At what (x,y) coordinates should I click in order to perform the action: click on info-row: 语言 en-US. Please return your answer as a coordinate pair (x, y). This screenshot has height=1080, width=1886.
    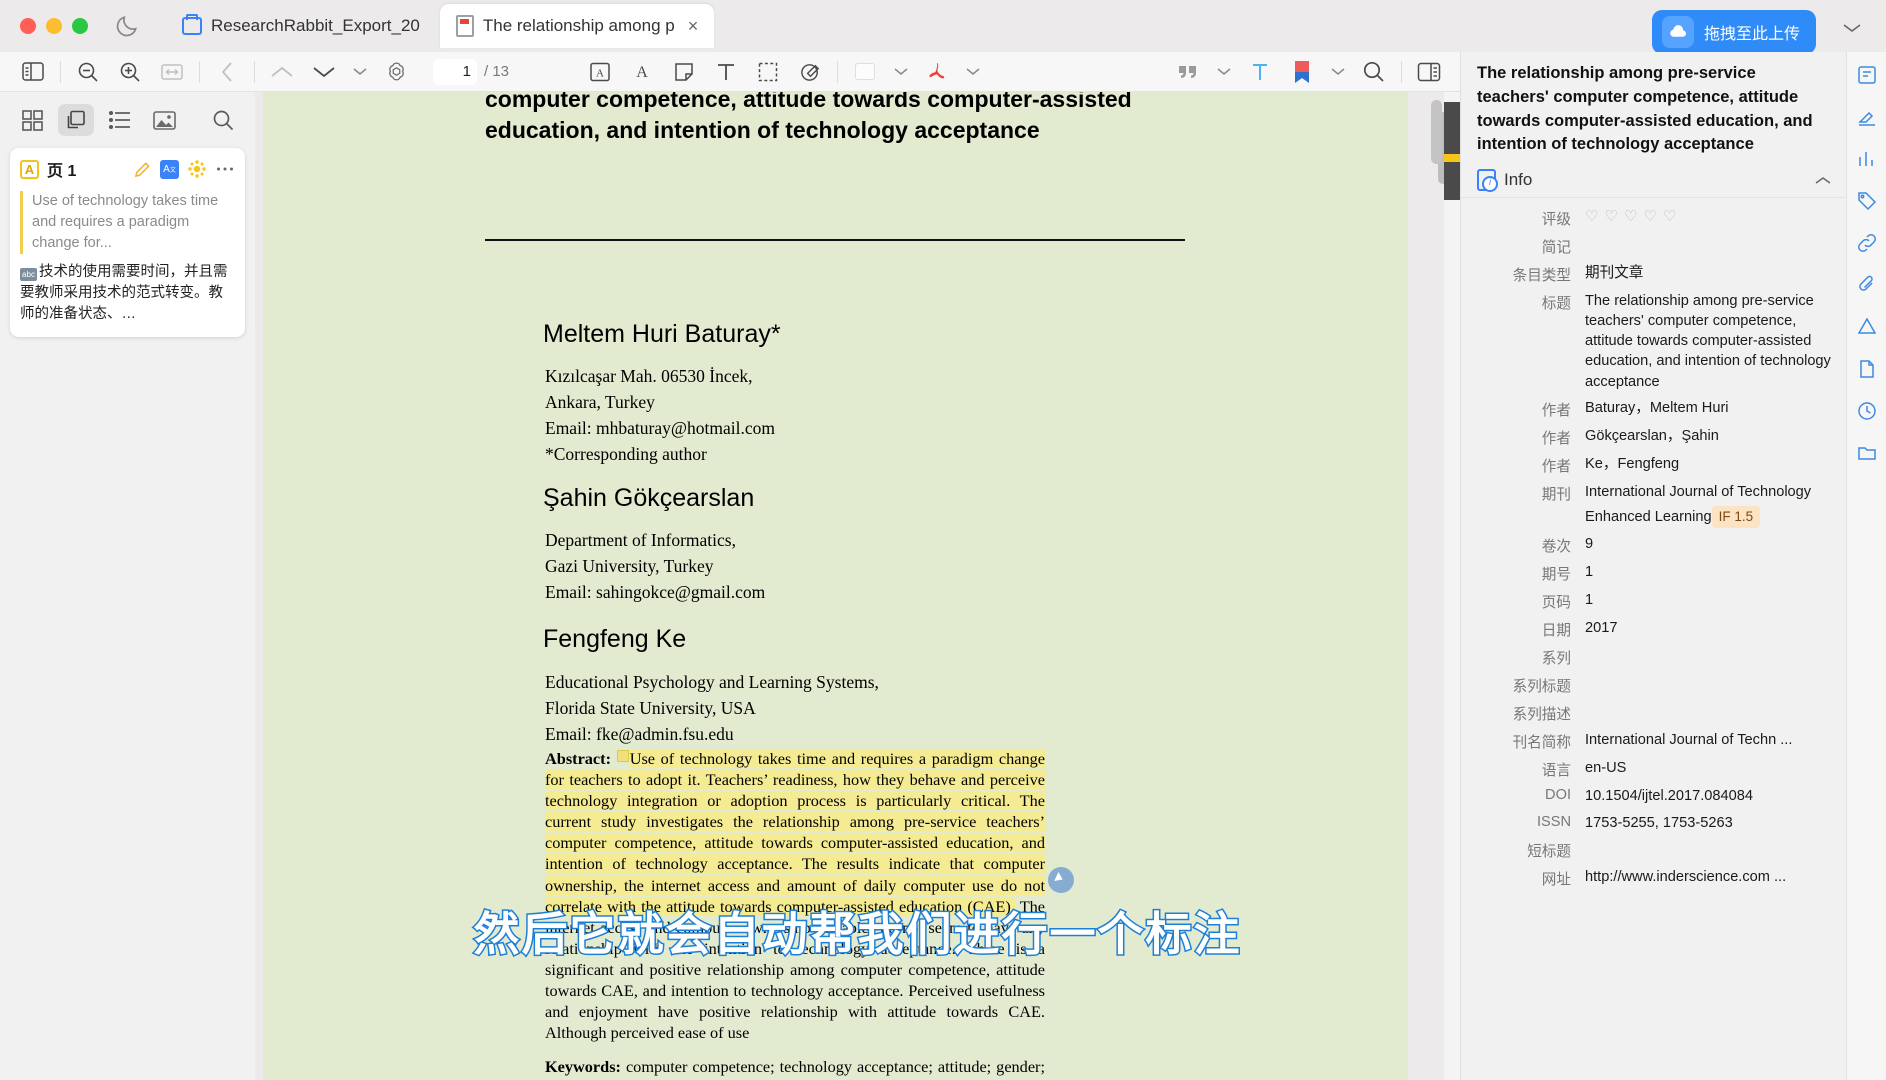
    Looking at the image, I should click on (1653, 769).